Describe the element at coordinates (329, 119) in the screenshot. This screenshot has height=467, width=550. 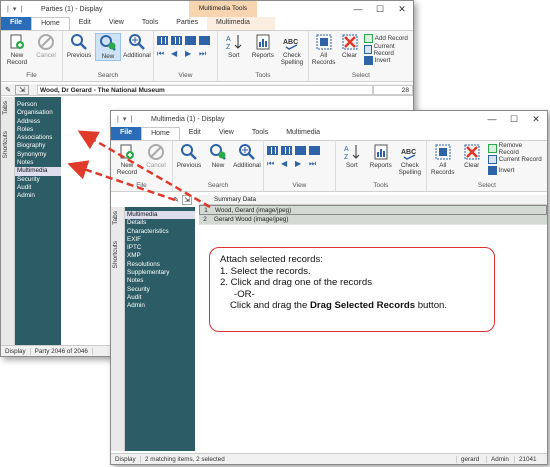
I see `title-bar: | ▾ | Multimedia (1) - Display — ☐ ✕` at that location.